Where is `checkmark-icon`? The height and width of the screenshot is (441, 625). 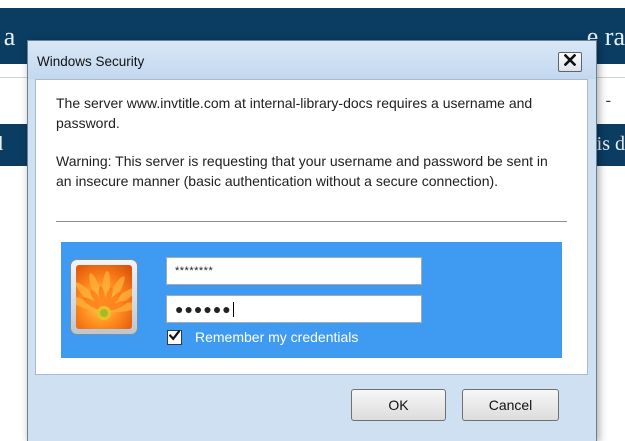 checkmark-icon is located at coordinates (174, 337).